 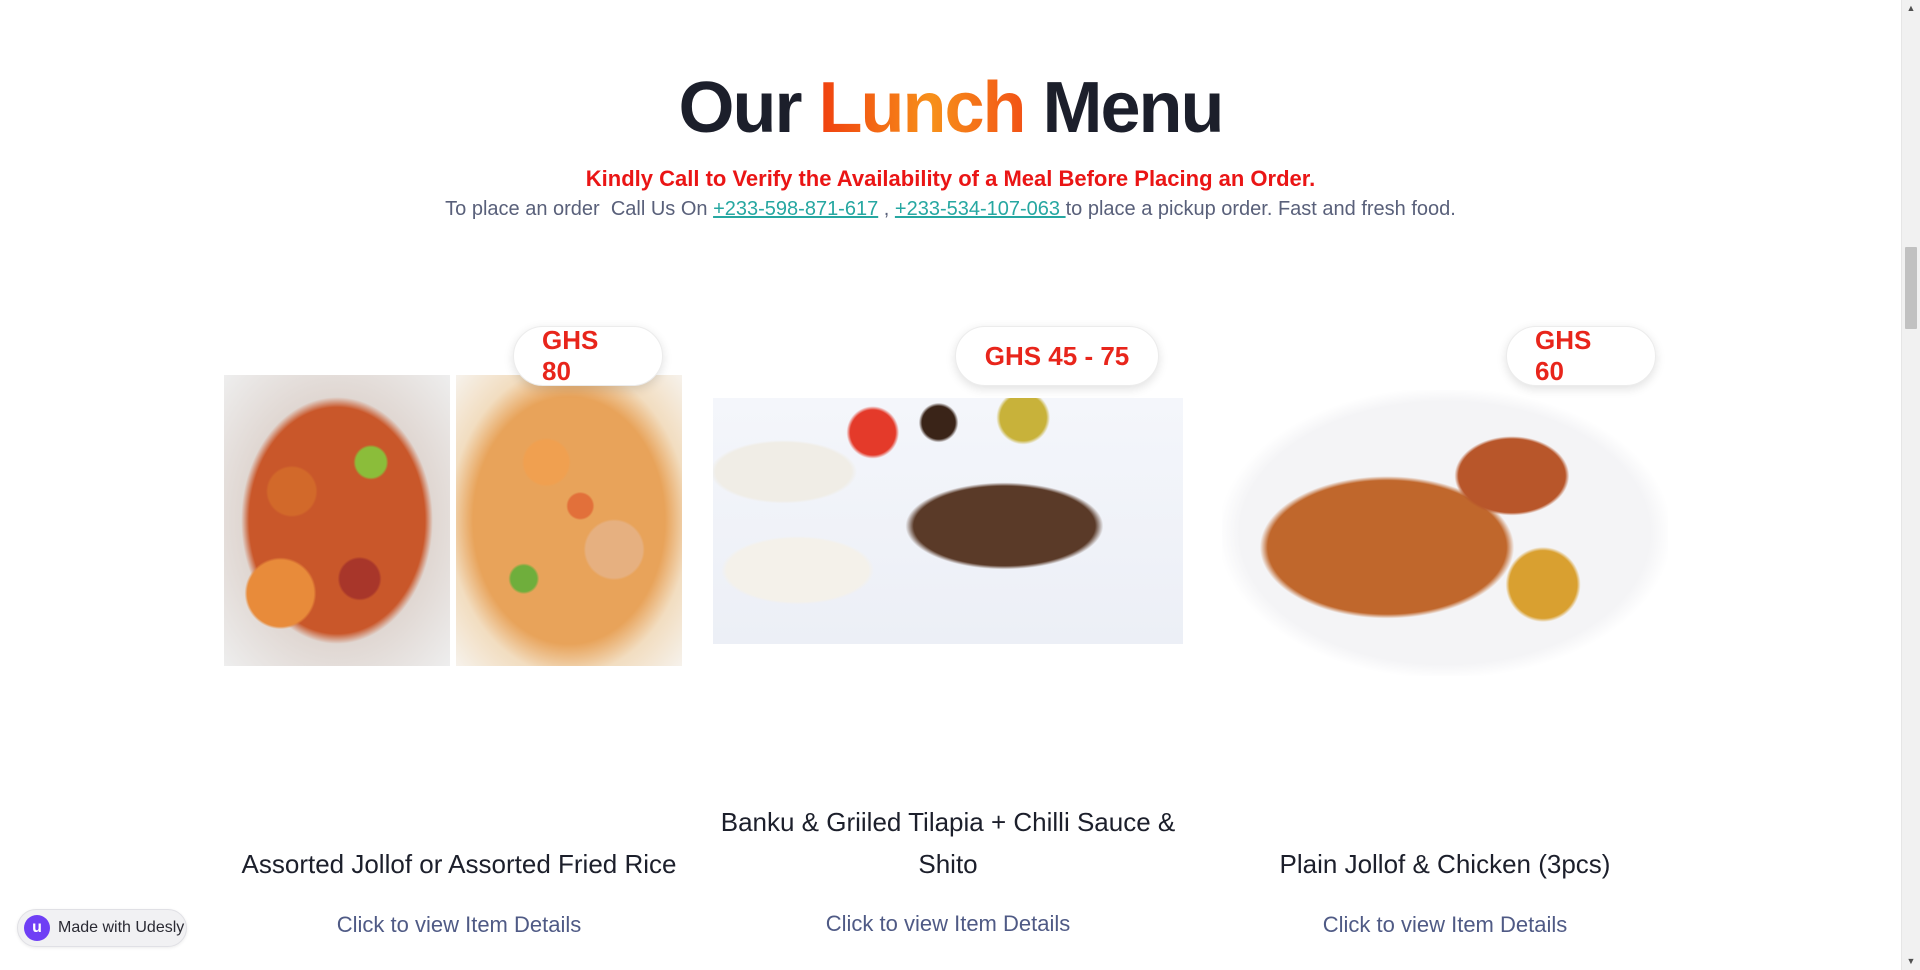 What do you see at coordinates (1910, 485) in the screenshot?
I see `vertical-scrollbar: ▲ ▼` at bounding box center [1910, 485].